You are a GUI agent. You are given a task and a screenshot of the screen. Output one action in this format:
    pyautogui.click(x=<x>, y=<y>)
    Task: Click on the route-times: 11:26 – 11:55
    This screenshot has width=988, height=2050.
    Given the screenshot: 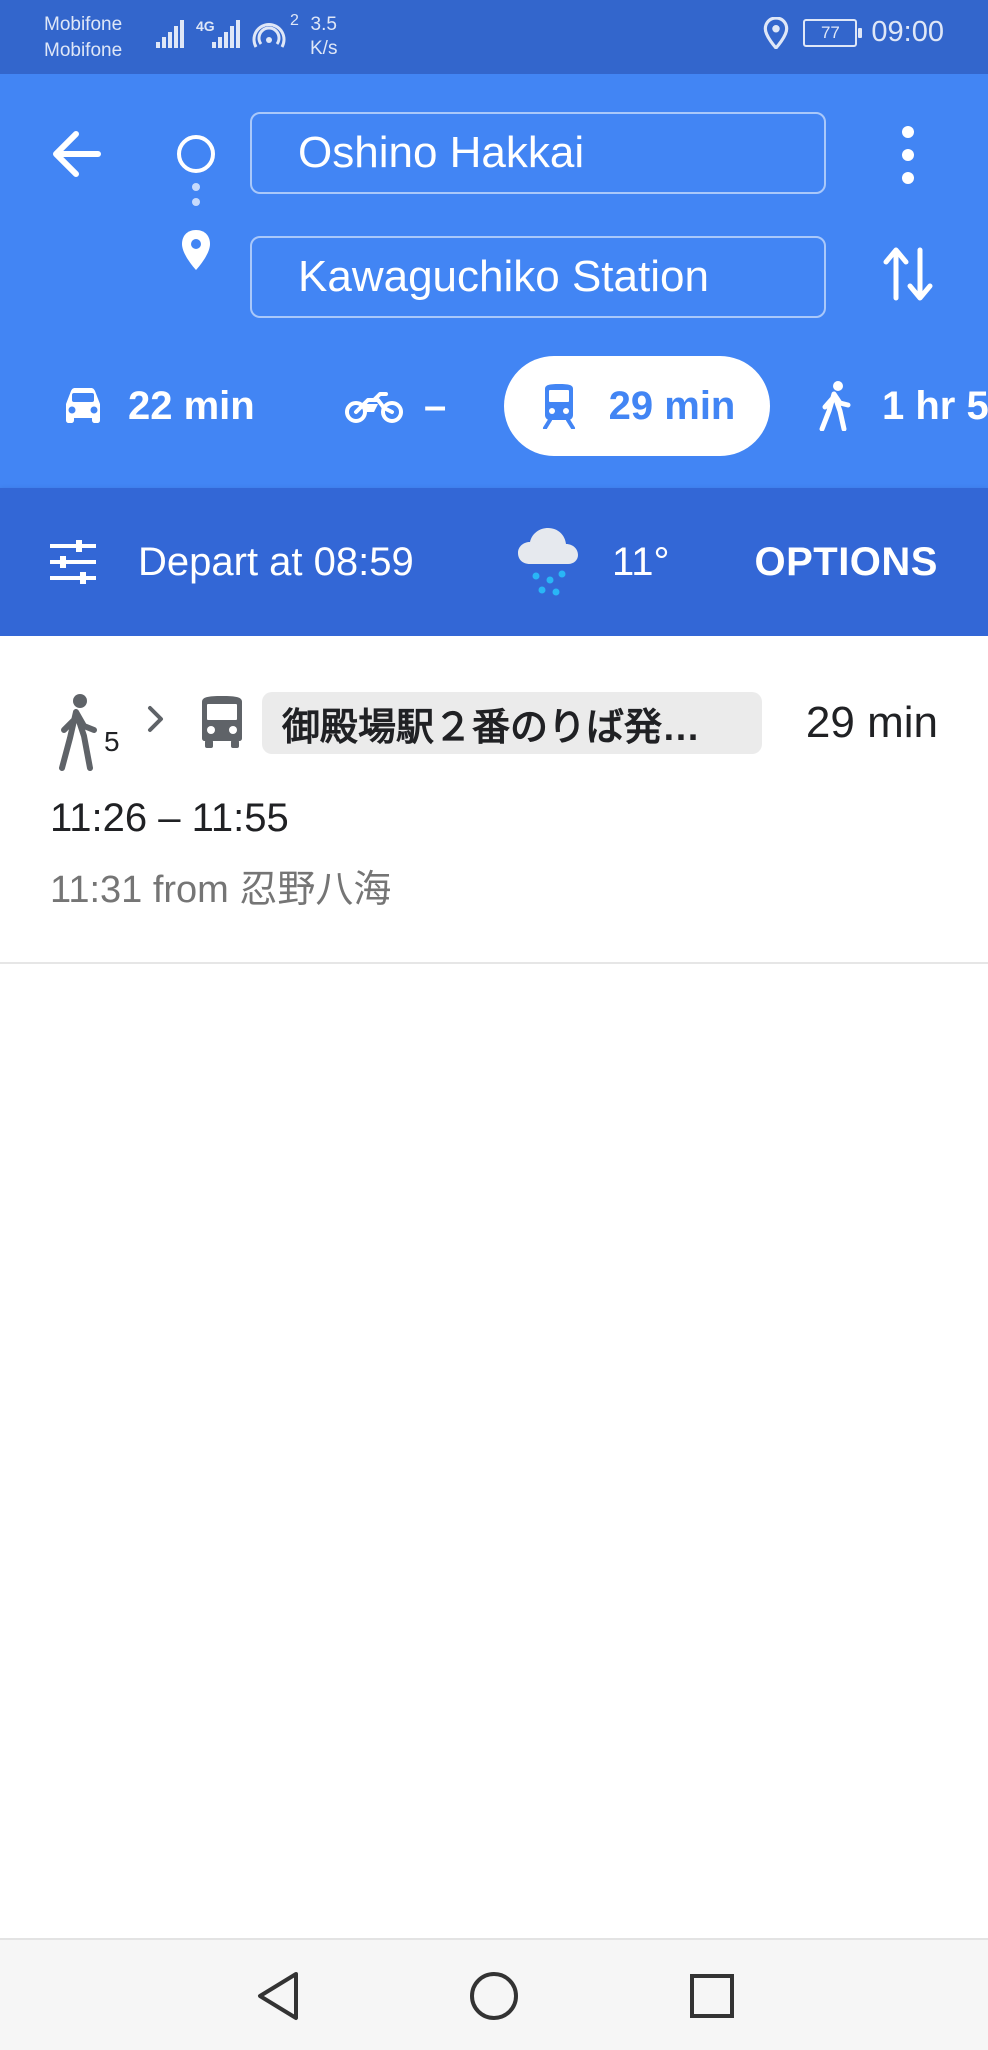 What is the action you would take?
    pyautogui.click(x=169, y=818)
    